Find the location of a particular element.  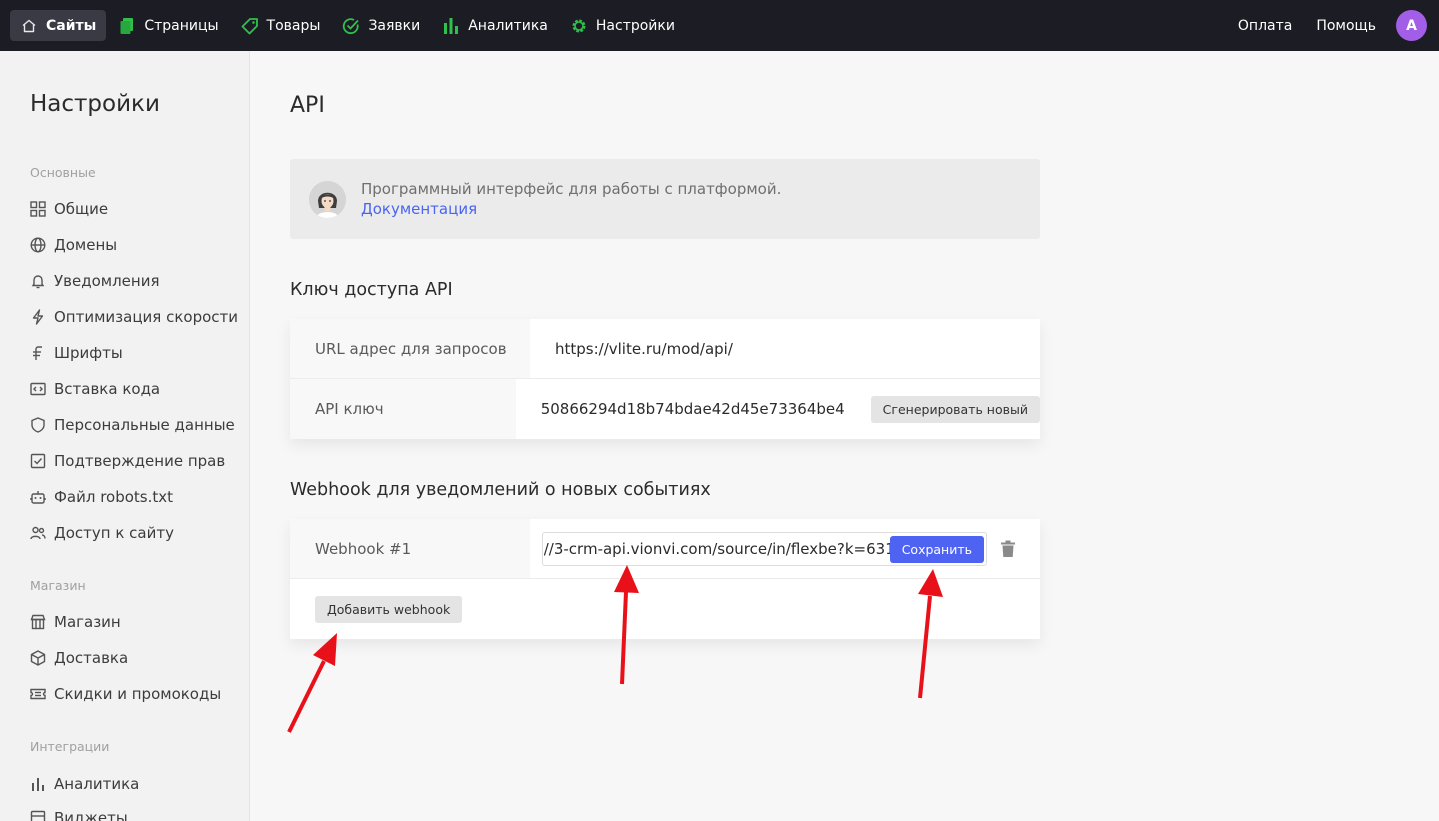

sidebar-item-widgets: Виджеты is located at coordinates (78, 815).